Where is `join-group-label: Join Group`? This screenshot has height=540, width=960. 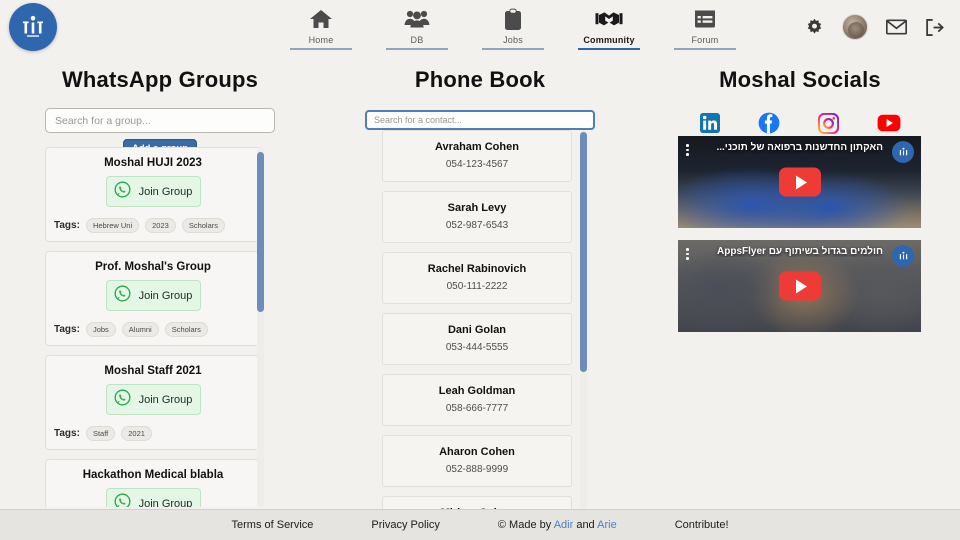
join-group-label: Join Group is located at coordinates (165, 399).